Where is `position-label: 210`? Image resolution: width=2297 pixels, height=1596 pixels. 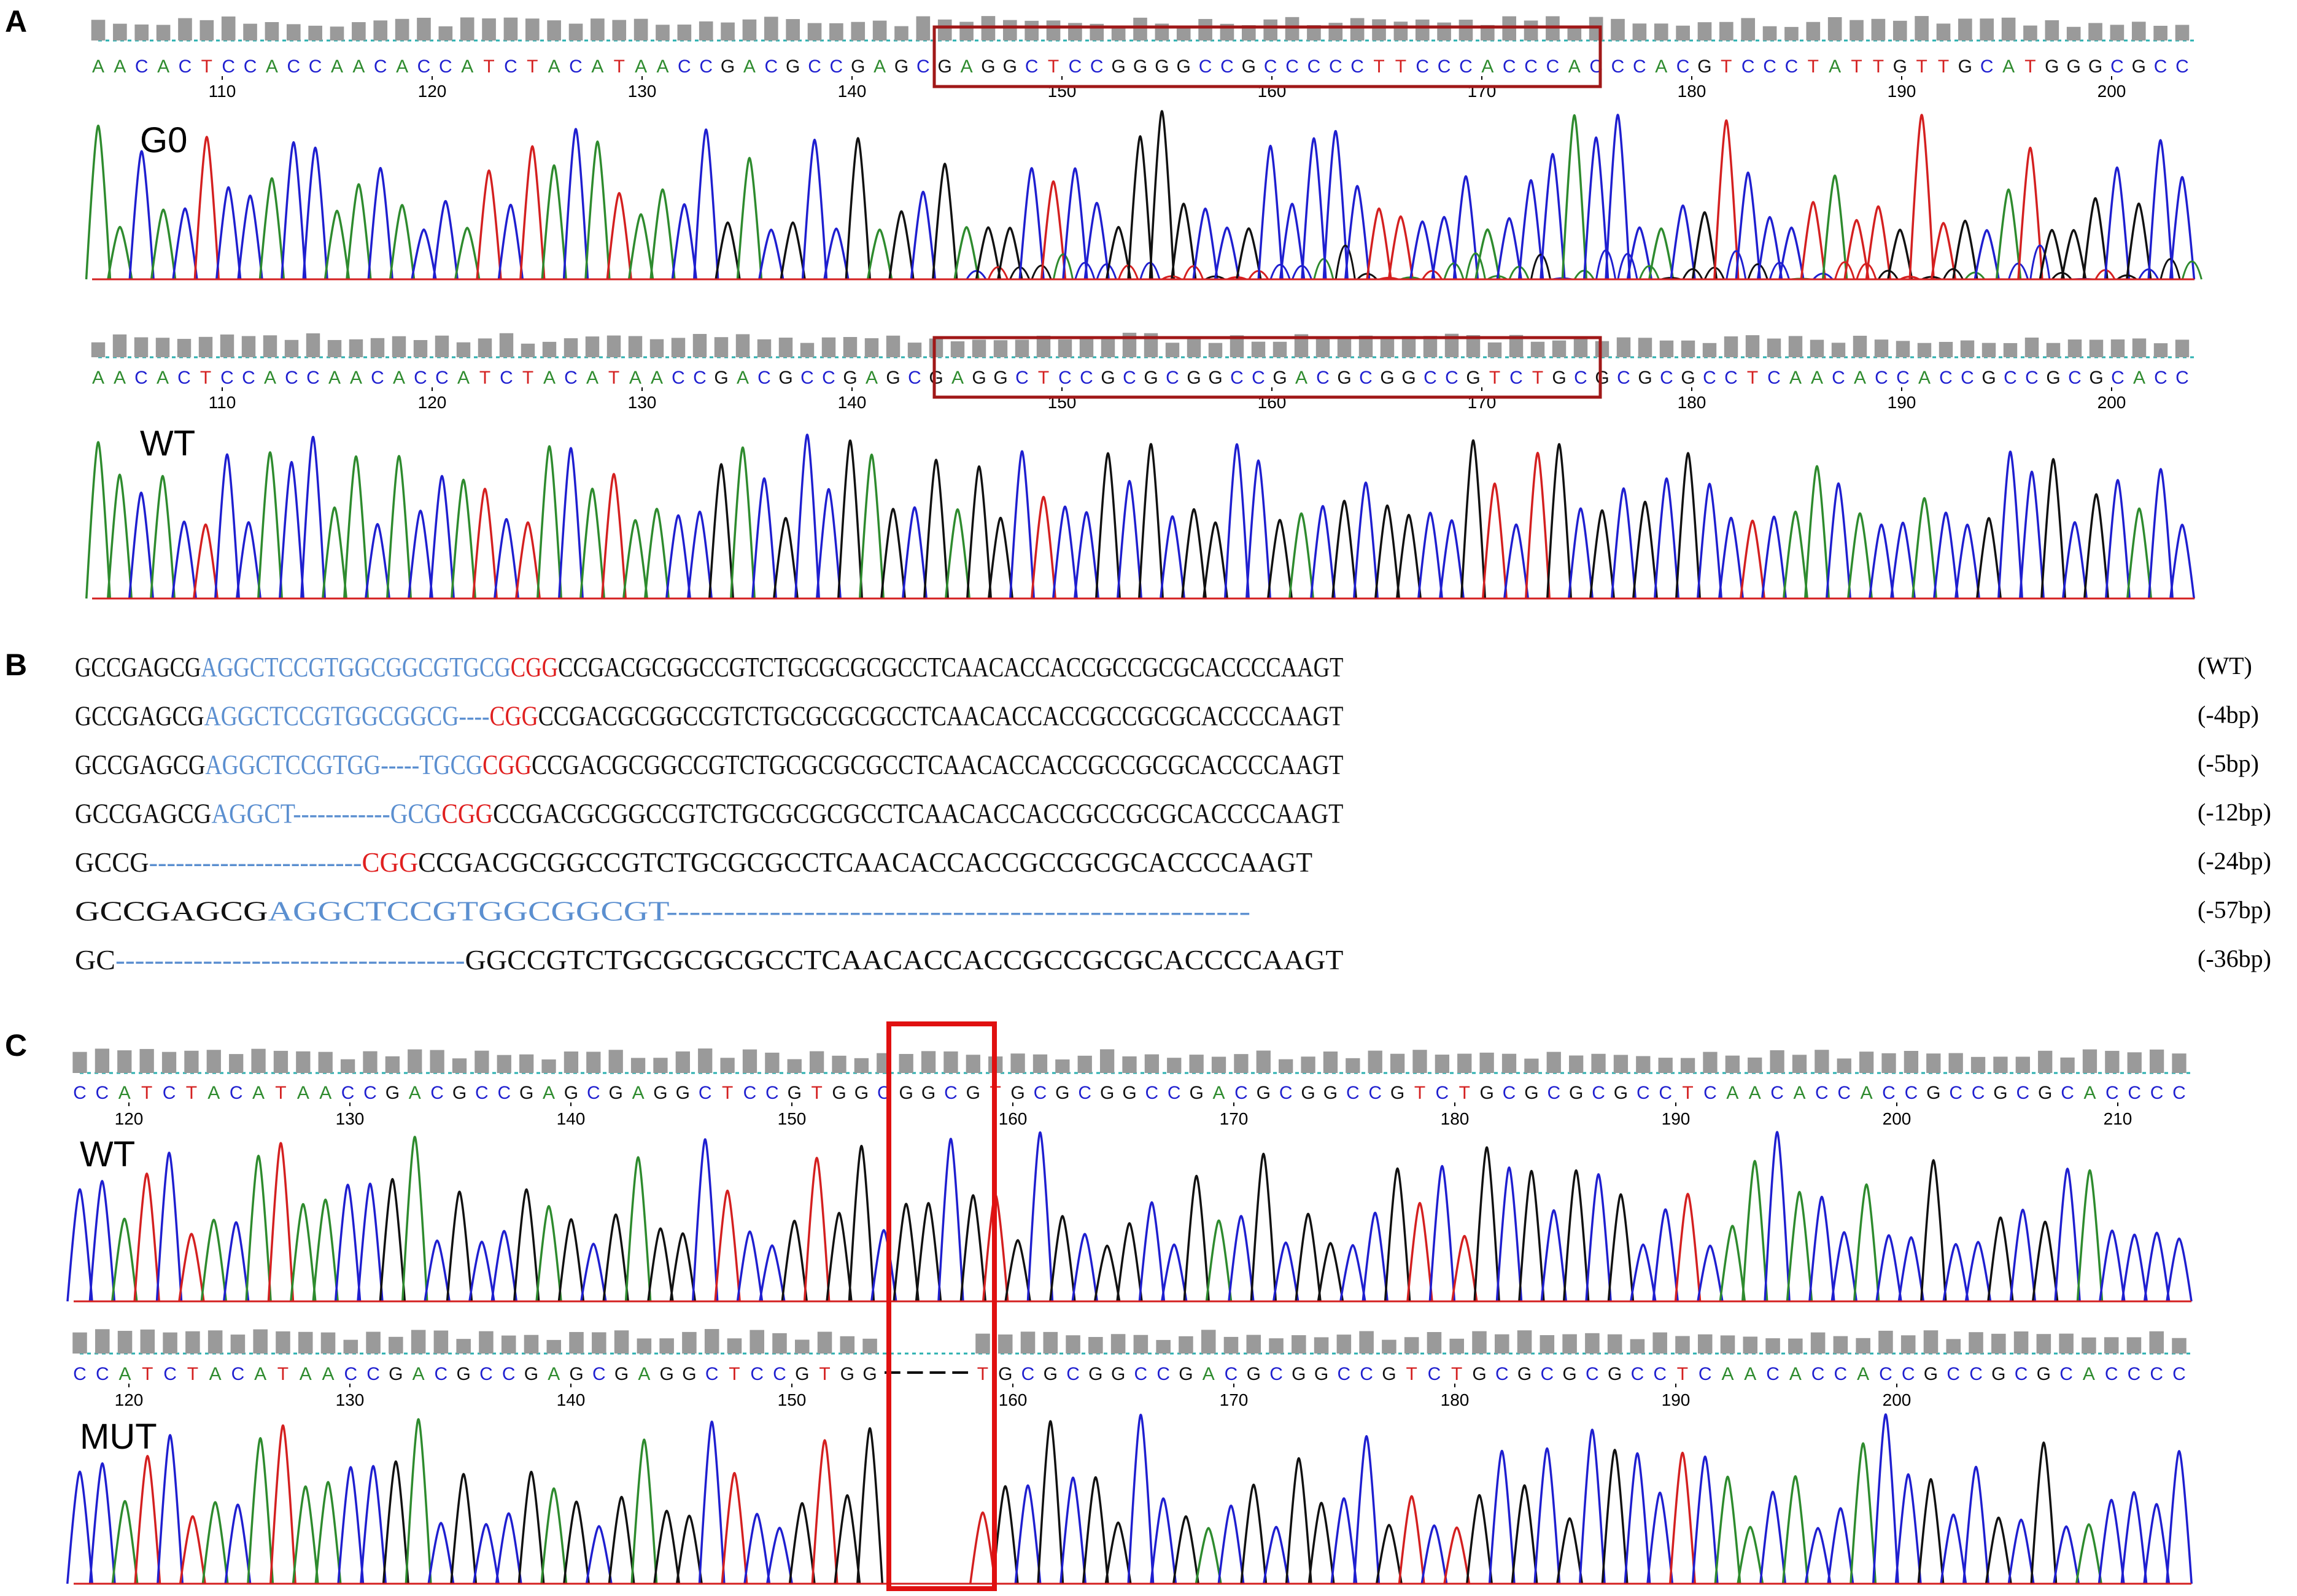 position-label: 210 is located at coordinates (2118, 1118).